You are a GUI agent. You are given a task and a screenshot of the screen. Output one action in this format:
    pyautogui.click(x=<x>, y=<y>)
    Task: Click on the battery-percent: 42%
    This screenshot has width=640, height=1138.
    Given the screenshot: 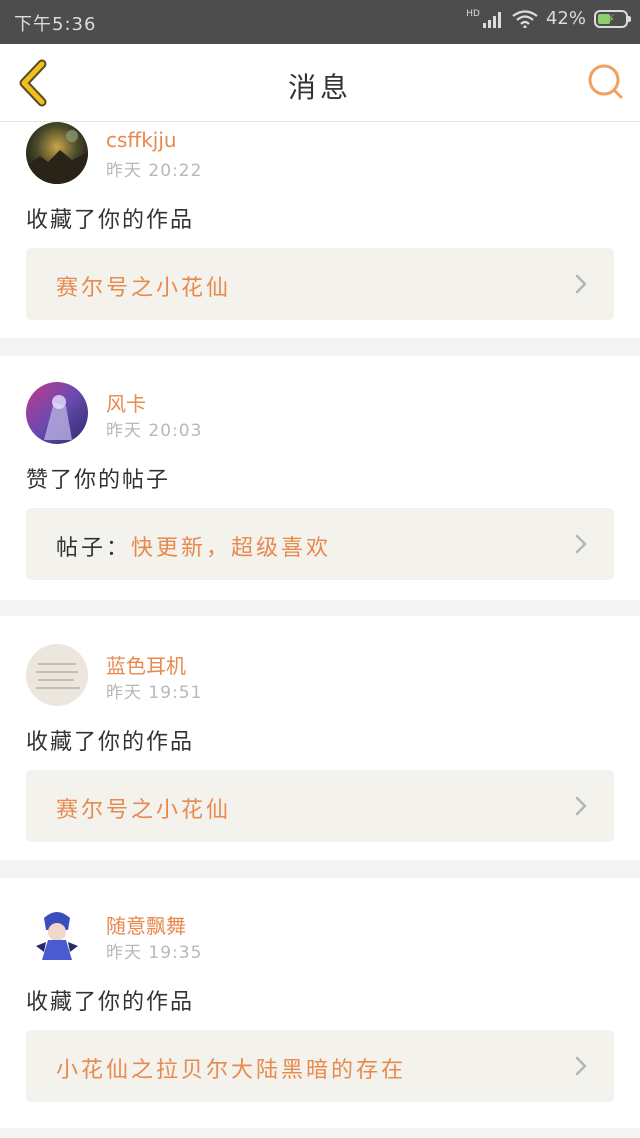 What is the action you would take?
    pyautogui.click(x=565, y=18)
    